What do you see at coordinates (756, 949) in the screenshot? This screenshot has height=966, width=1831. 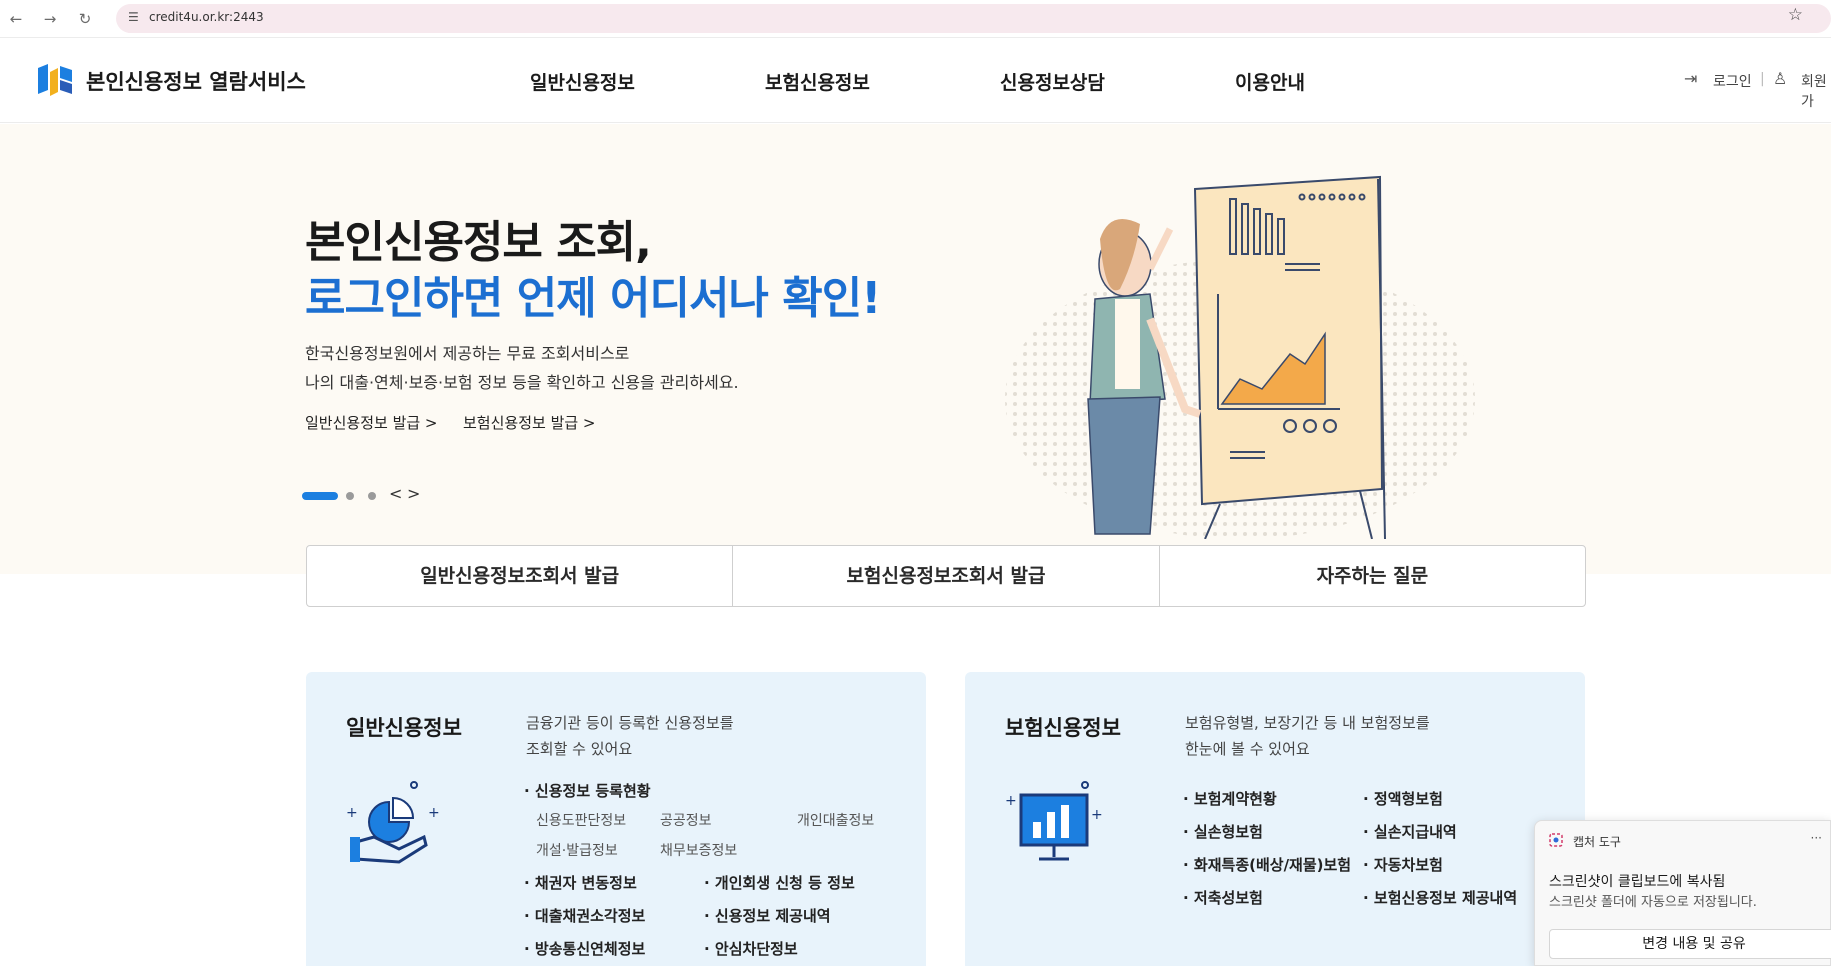 I see `list-item-label: 안심차단정보` at bounding box center [756, 949].